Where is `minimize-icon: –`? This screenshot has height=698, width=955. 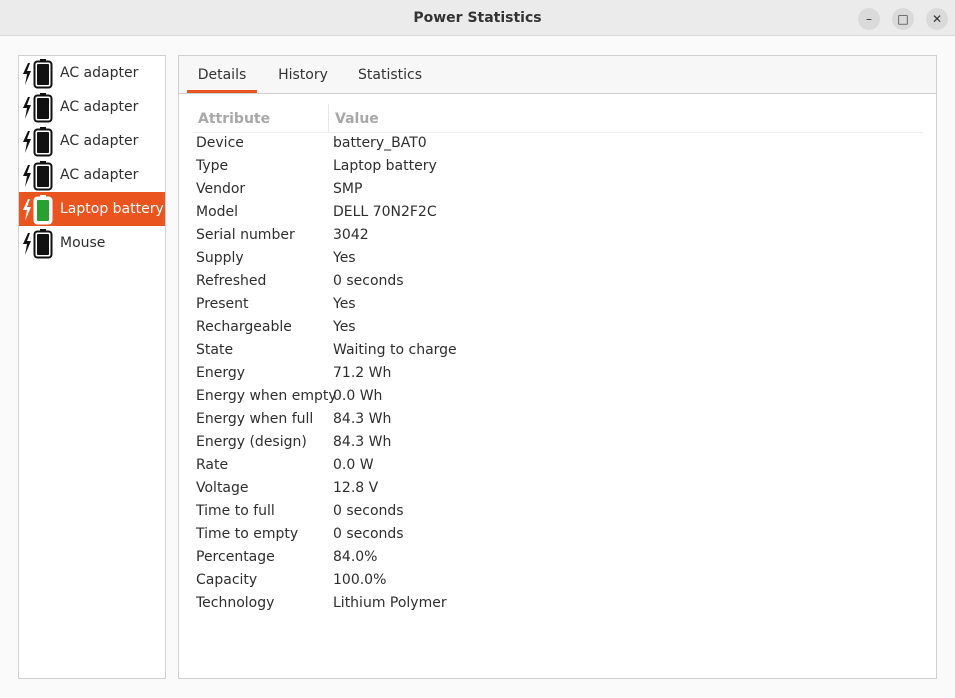 minimize-icon: – is located at coordinates (869, 19).